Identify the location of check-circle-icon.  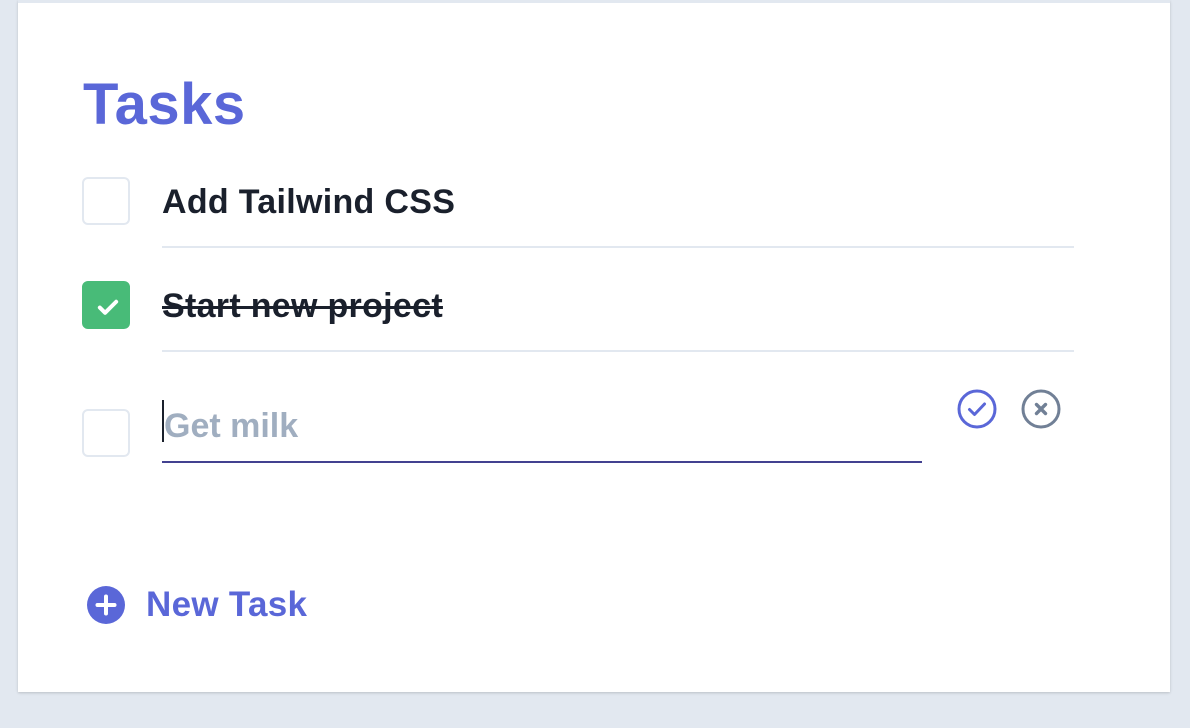
(977, 409).